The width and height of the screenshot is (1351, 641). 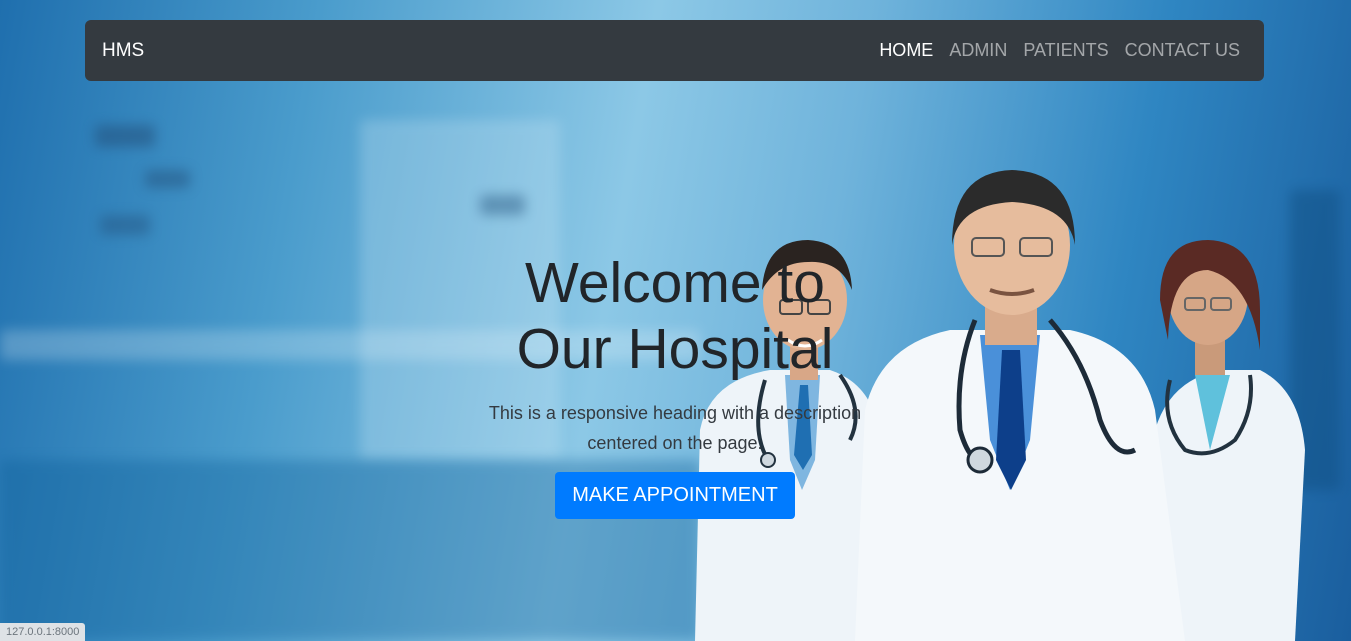 I want to click on hero-heading-line1: Welcome to, so click(x=675, y=283).